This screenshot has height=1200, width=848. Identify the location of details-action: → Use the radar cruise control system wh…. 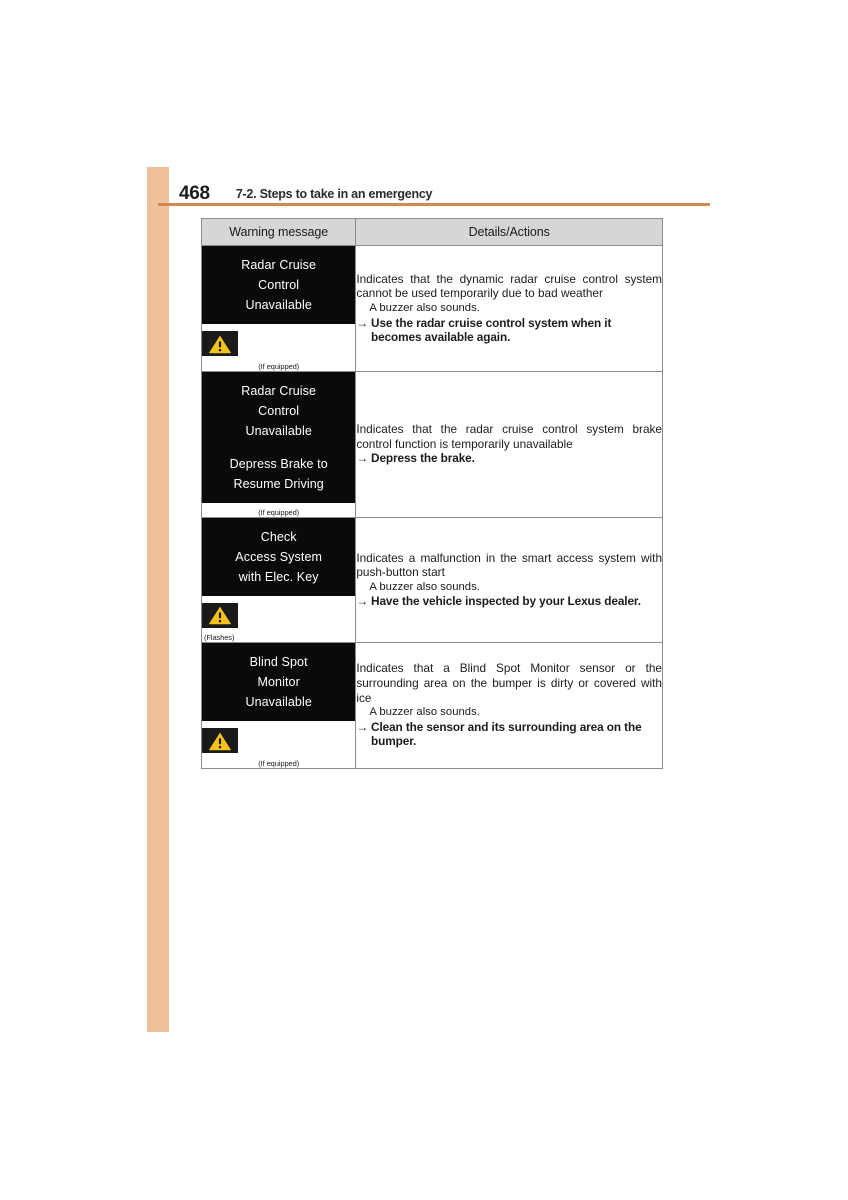
(509, 330).